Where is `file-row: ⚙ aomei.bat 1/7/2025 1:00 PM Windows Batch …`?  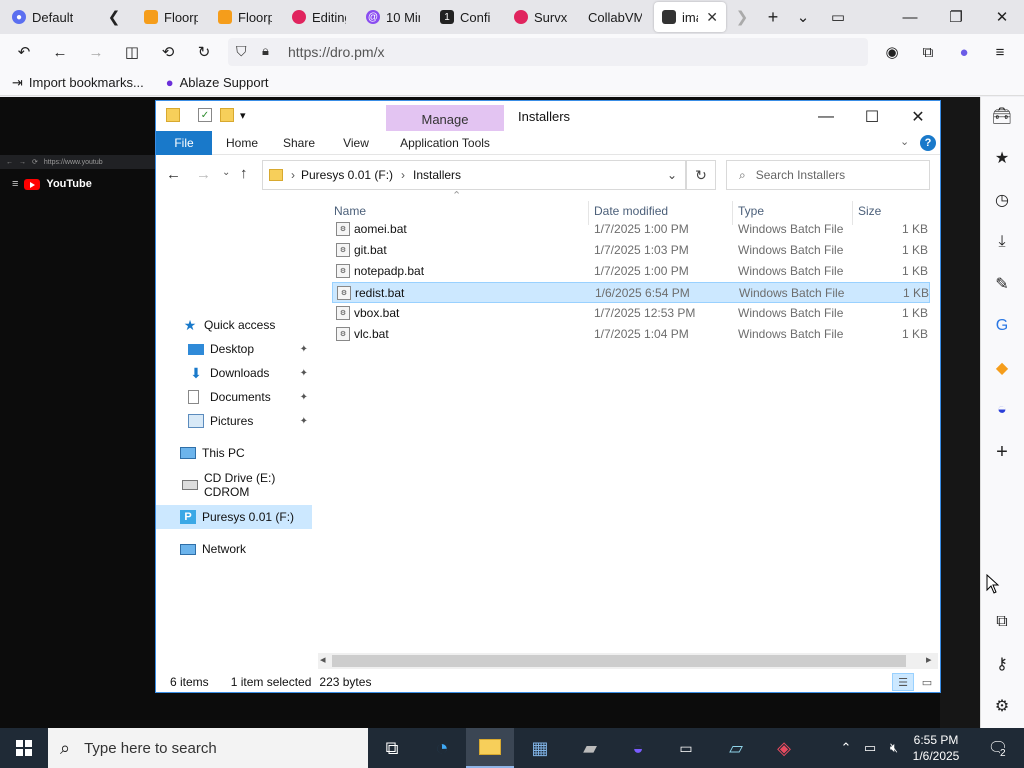
file-row: ⚙ aomei.bat 1/7/2025 1:00 PM Windows Batch … is located at coordinates (631, 229).